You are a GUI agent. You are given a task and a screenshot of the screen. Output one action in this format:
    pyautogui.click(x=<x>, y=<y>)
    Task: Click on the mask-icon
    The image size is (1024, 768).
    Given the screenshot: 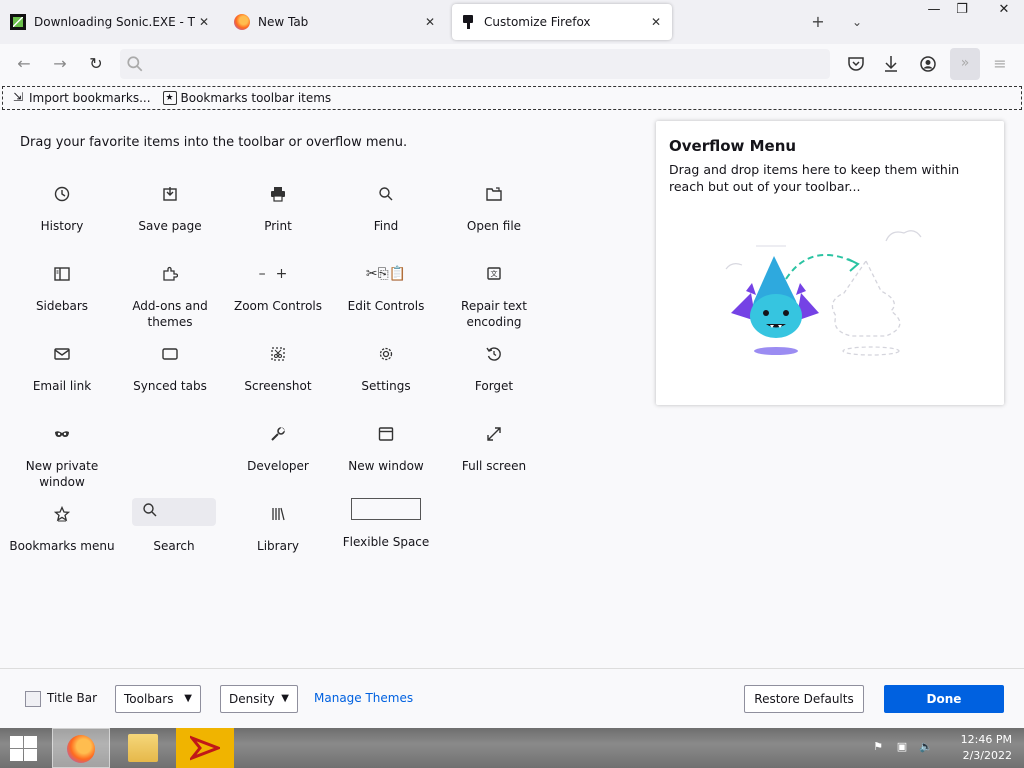 What is the action you would take?
    pyautogui.click(x=62, y=434)
    